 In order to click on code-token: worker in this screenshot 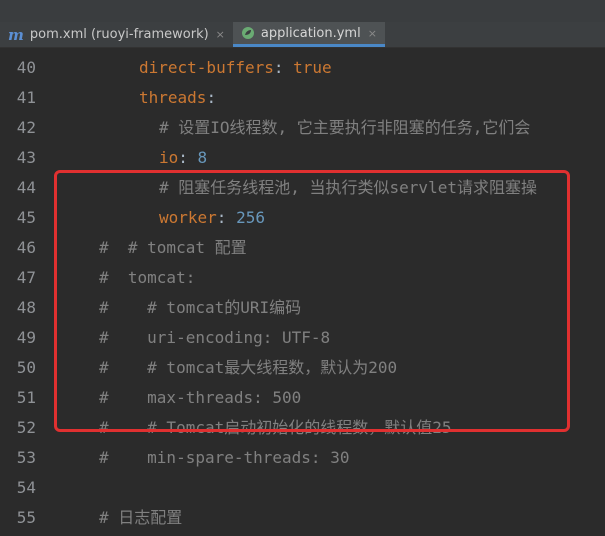, I will do `click(188, 217)`.